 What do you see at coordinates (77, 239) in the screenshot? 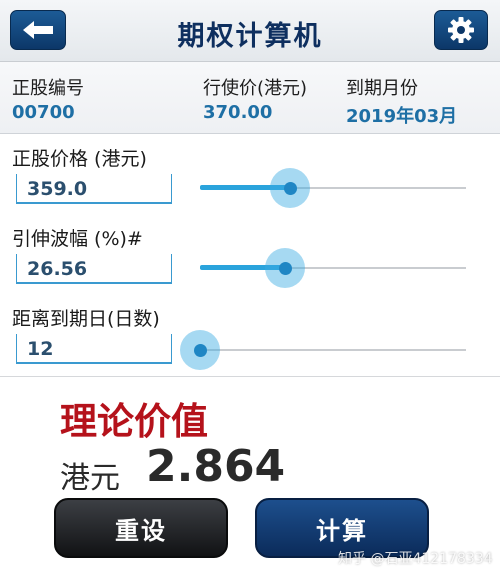
I see `volatility-label: 引伸波幅 (%)#` at bounding box center [77, 239].